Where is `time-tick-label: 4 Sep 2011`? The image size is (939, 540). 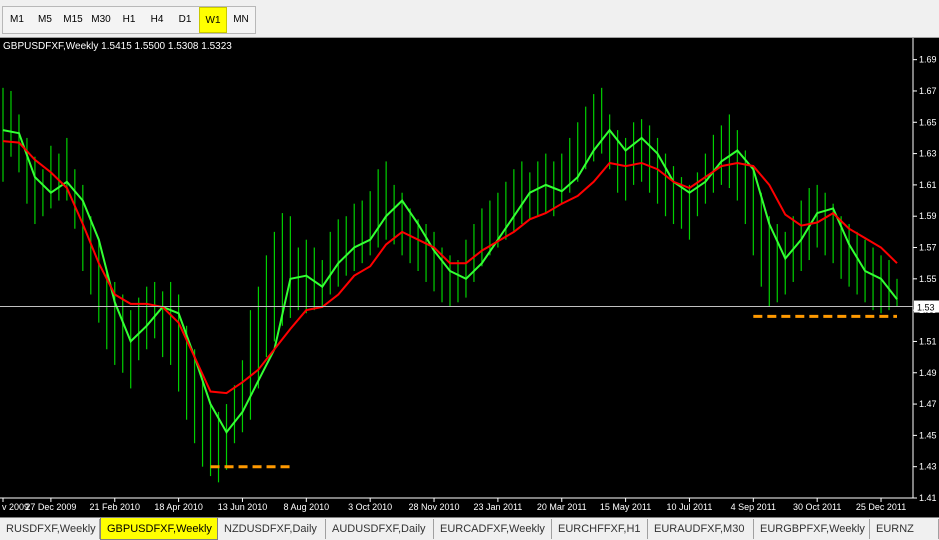
time-tick-label: 4 Sep 2011 is located at coordinates (753, 507).